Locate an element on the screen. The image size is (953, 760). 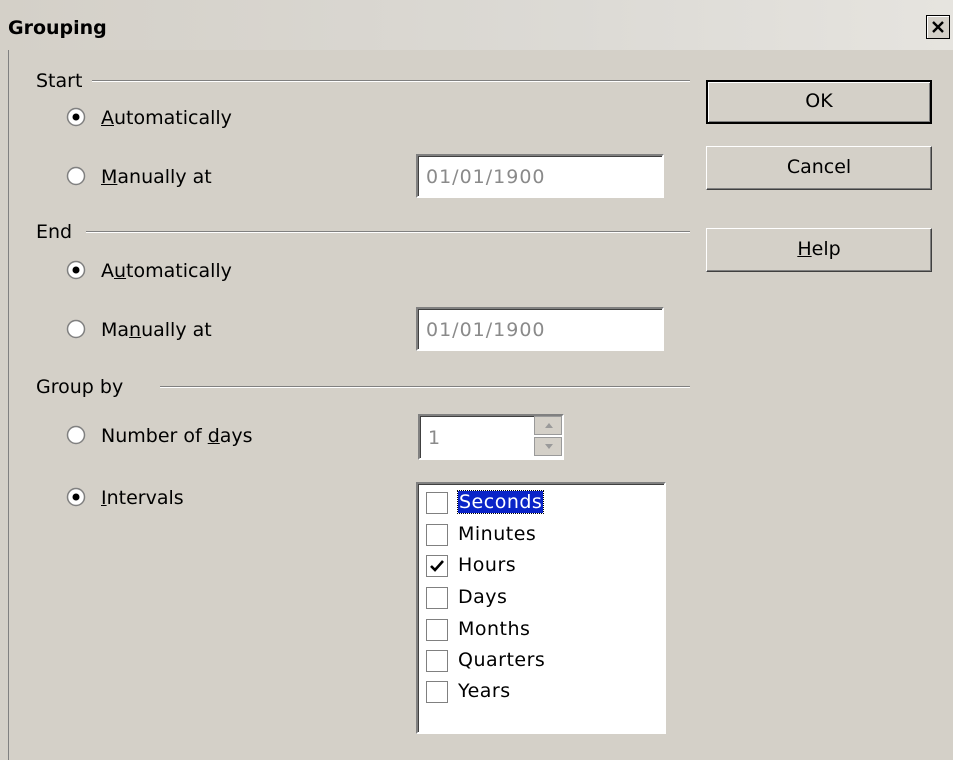
intervals-radio is located at coordinates (76, 497).